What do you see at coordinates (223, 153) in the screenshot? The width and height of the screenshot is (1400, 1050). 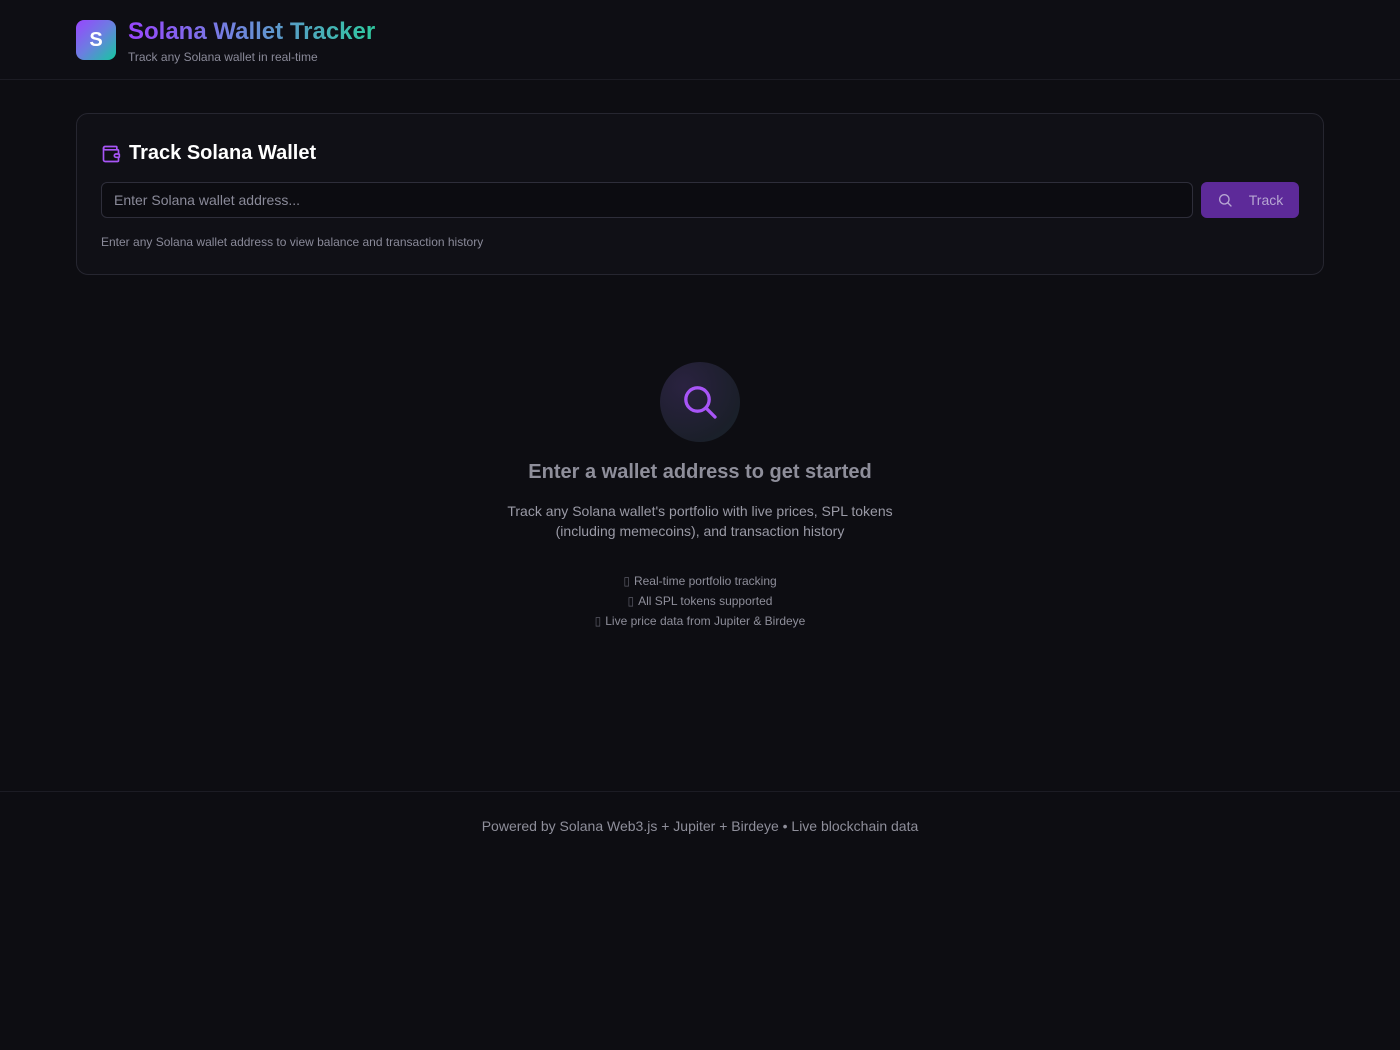 I see `card-title: Track Solana Wallet` at bounding box center [223, 153].